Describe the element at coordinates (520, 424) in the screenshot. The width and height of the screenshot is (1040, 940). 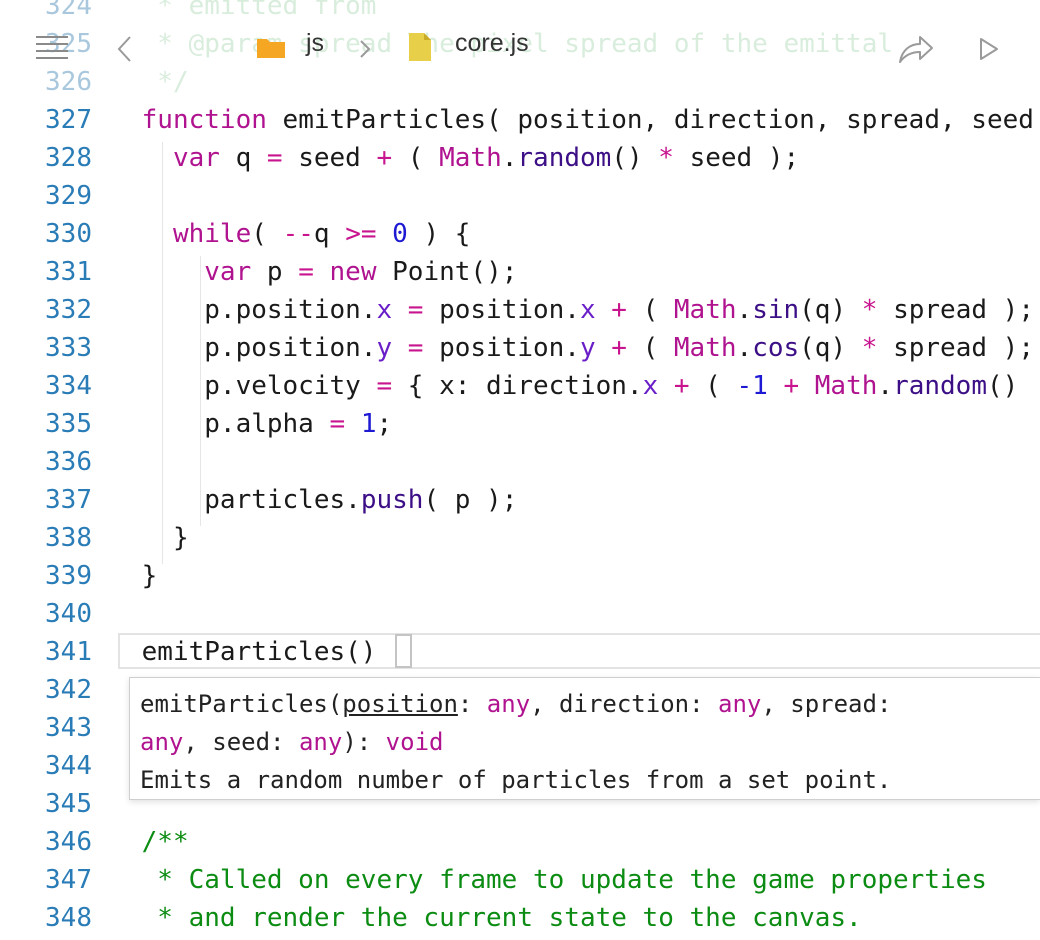
I see `code-line: 335 p.alpha = 1;` at that location.